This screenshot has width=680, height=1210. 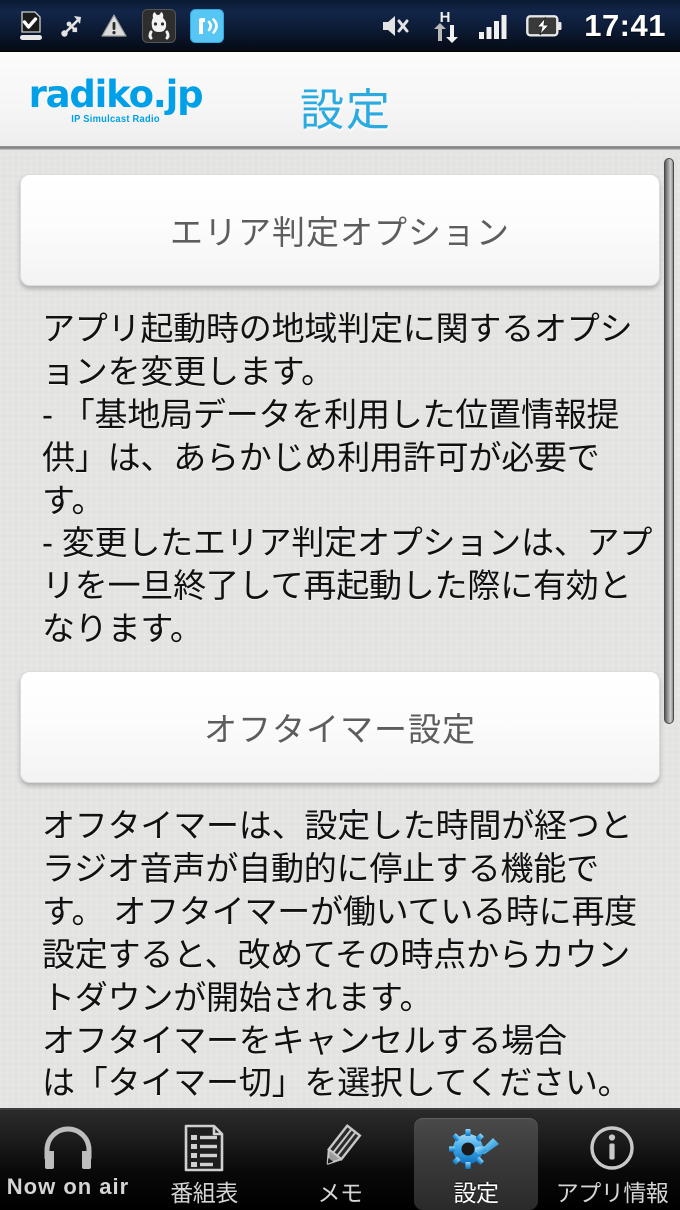 I want to click on logo-tagline: IP Simulcast Radio, so click(x=115, y=119).